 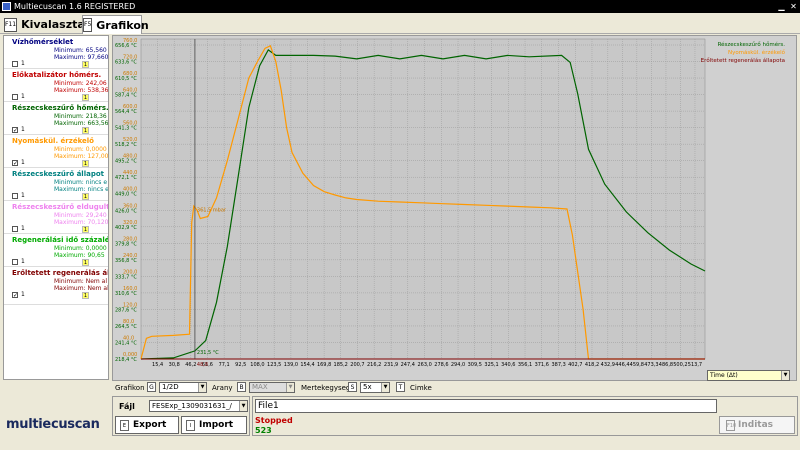 What do you see at coordinates (374, 365) in the screenshot?
I see `x-tick-label: 216,2` at bounding box center [374, 365].